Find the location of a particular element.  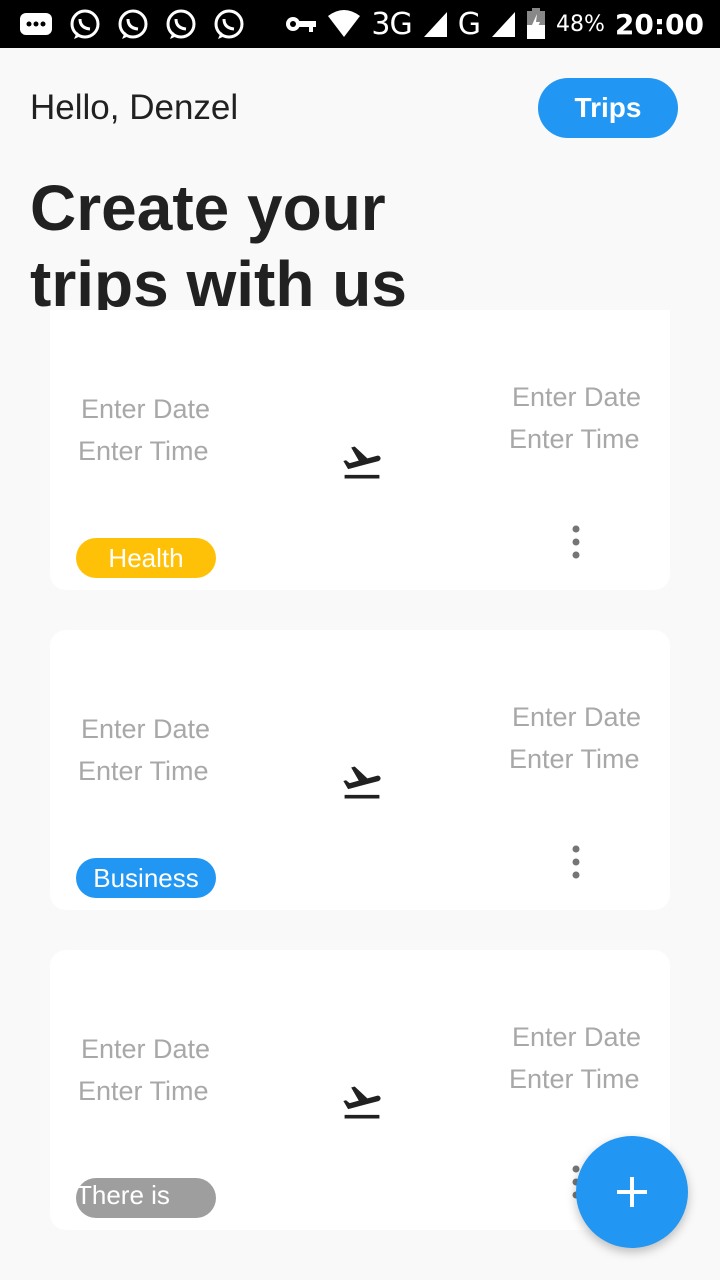

trips-button: Trips is located at coordinates (608, 108).